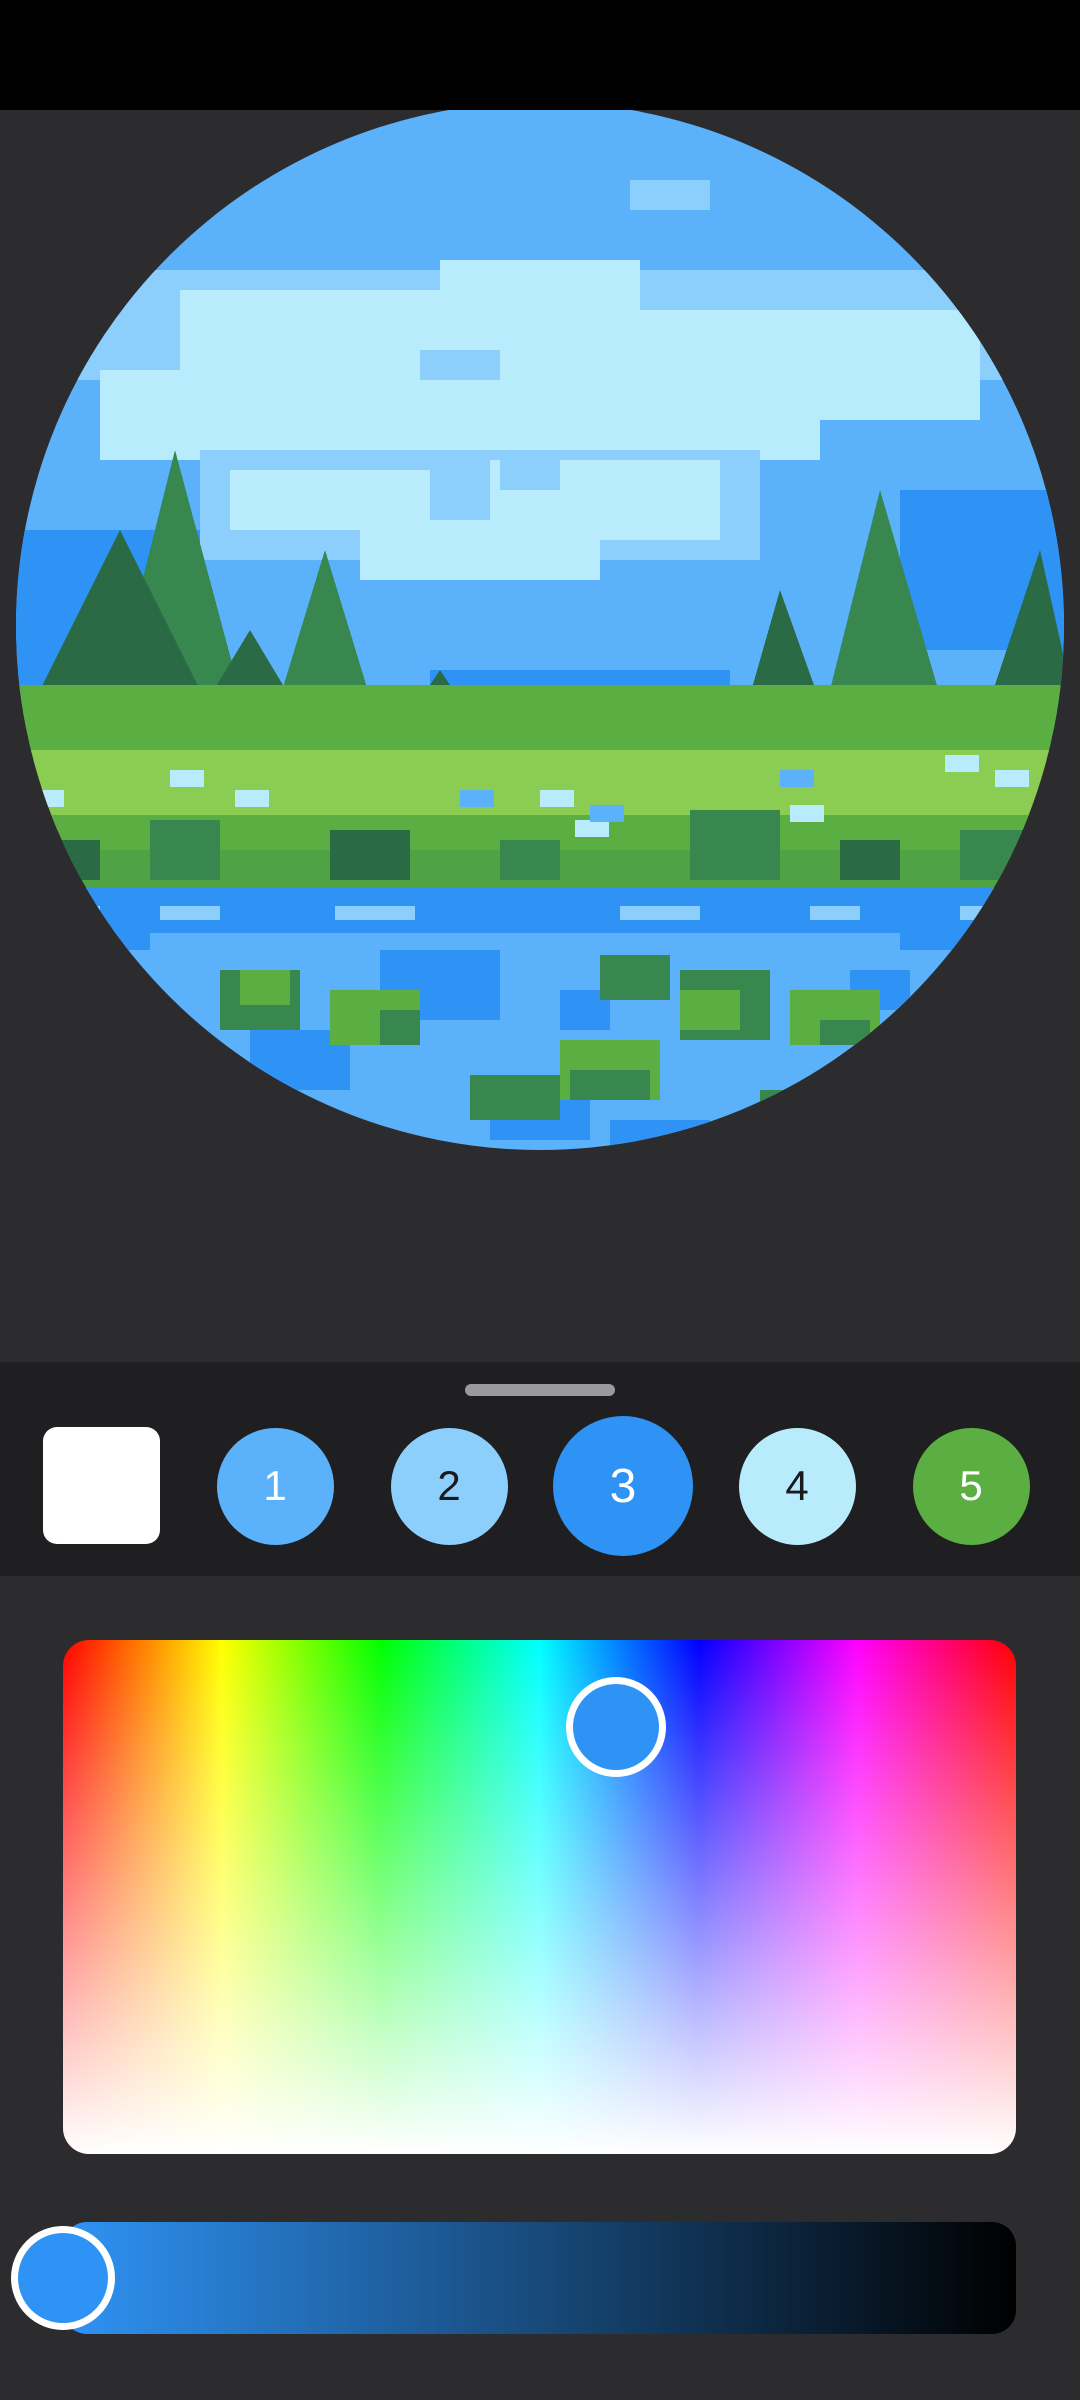 This screenshot has width=1080, height=2400. Describe the element at coordinates (63, 2278) in the screenshot. I see `brightness-slider-thumb` at that location.